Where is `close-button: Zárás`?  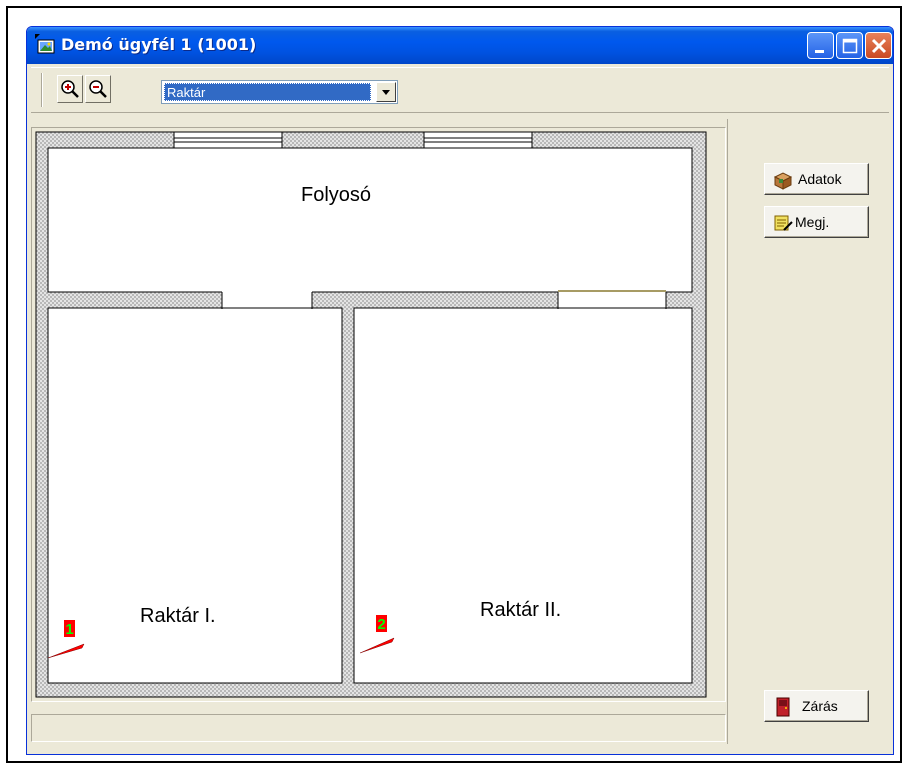
close-button: Zárás is located at coordinates (816, 706).